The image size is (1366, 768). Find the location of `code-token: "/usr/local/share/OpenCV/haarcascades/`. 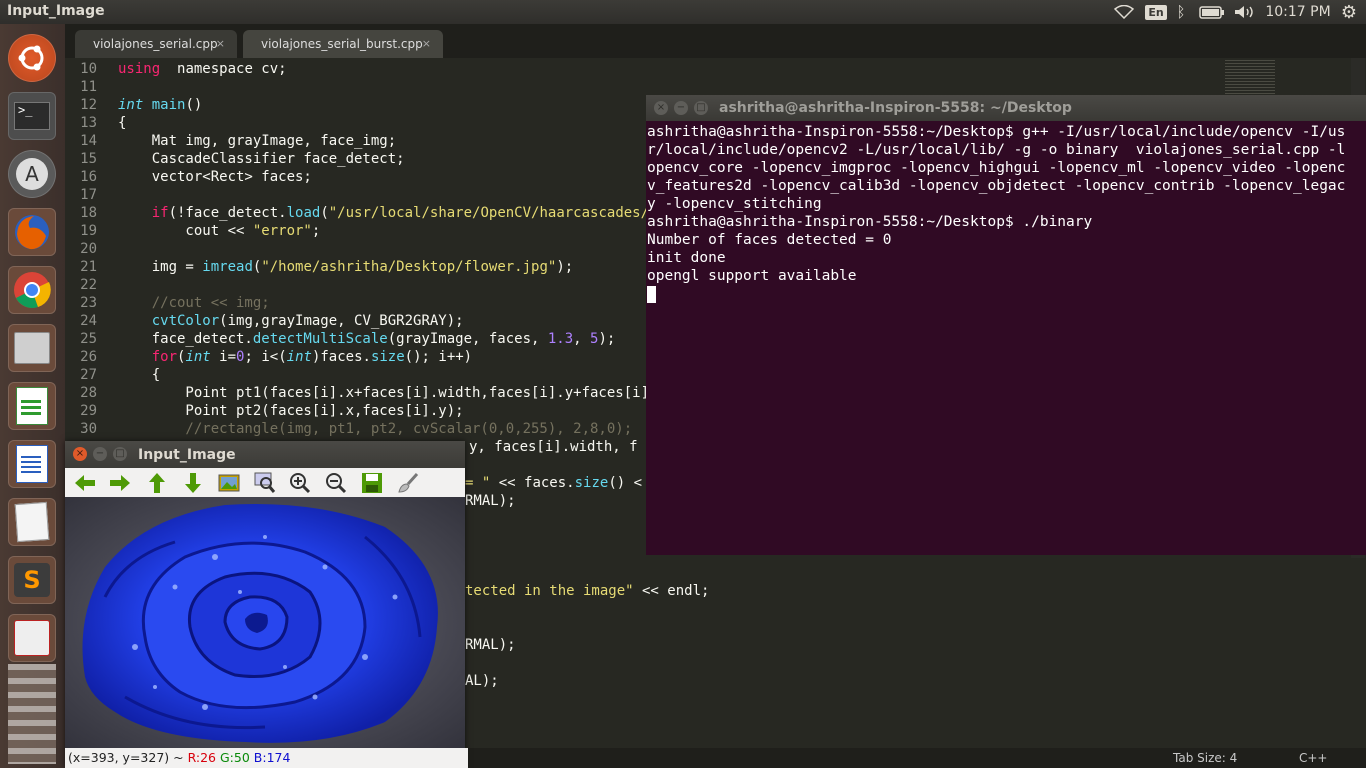

code-token: "/usr/local/share/OpenCV/haarcascades/ is located at coordinates (489, 213).